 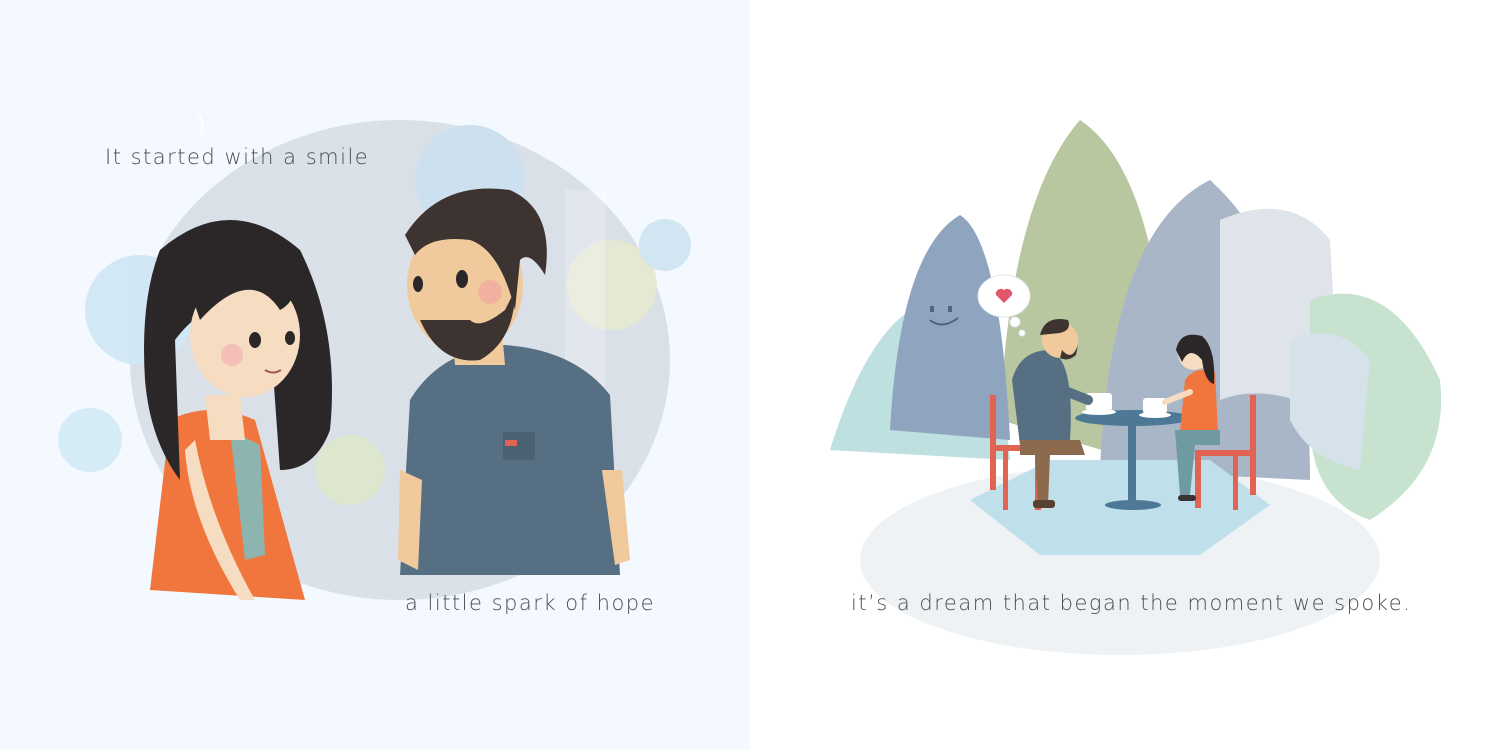 I want to click on girl-eye-left, so click(x=255, y=340).